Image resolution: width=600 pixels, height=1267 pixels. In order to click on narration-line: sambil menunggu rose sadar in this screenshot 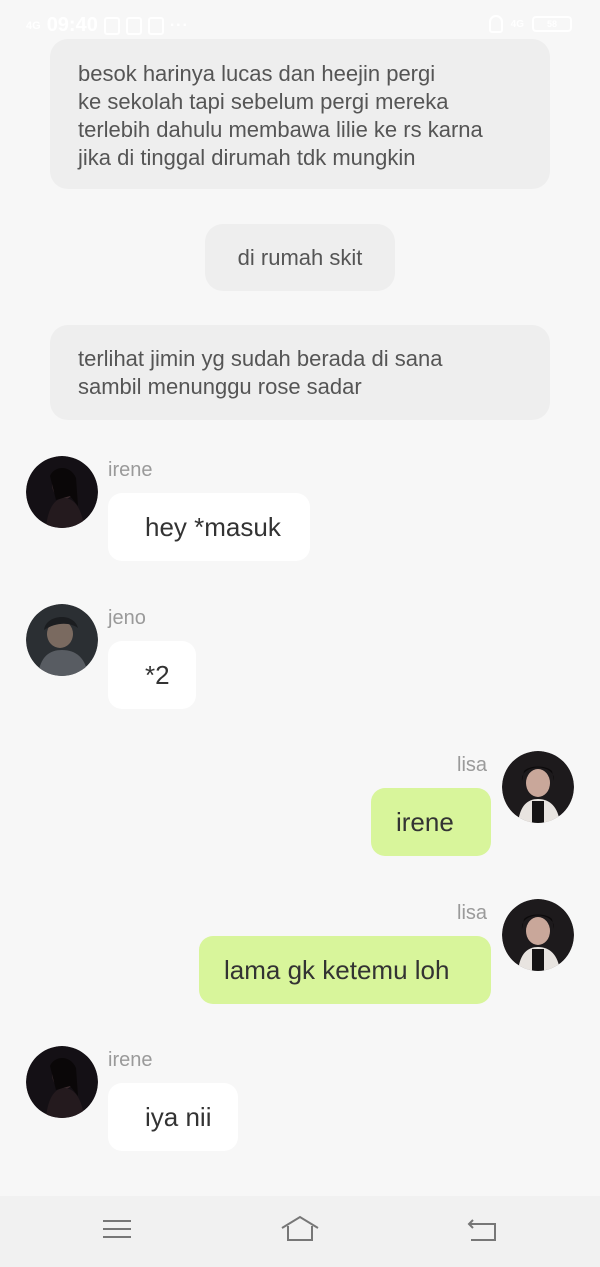, I will do `click(220, 386)`.